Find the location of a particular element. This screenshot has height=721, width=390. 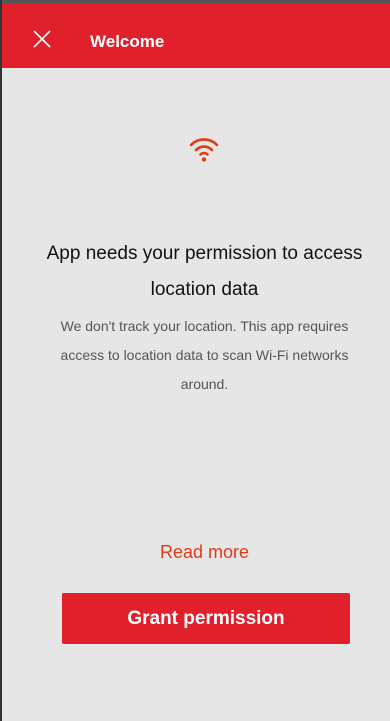

read-more-link: Read more is located at coordinates (204, 552).